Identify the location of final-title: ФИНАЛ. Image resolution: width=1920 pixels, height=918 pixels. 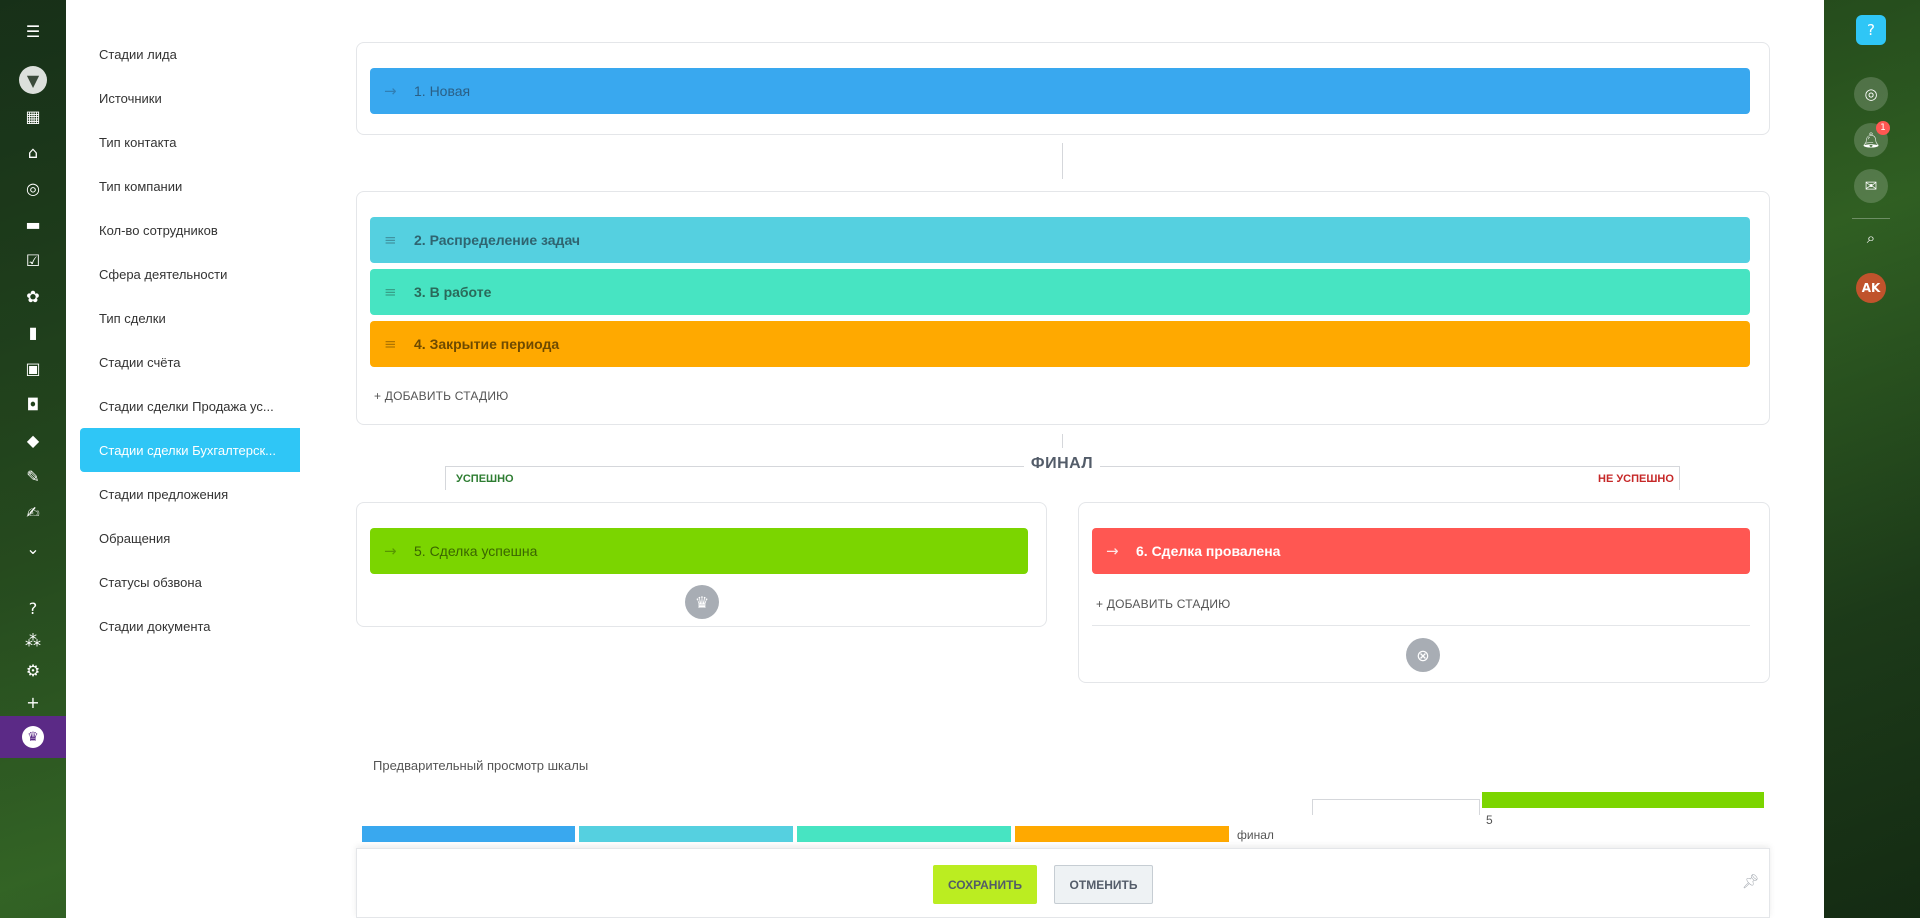
(1062, 464).